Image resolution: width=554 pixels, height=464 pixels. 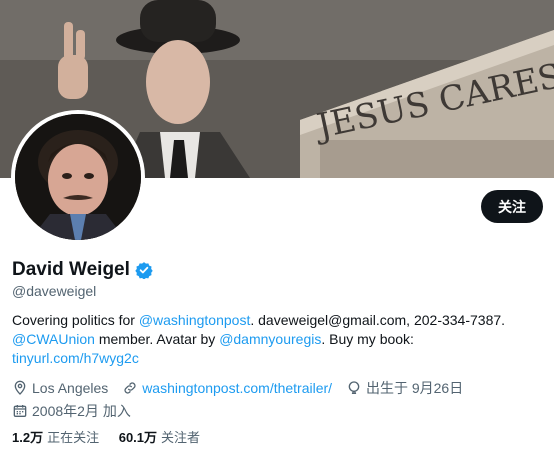 What do you see at coordinates (20, 411) in the screenshot?
I see `calendar-icon` at bounding box center [20, 411].